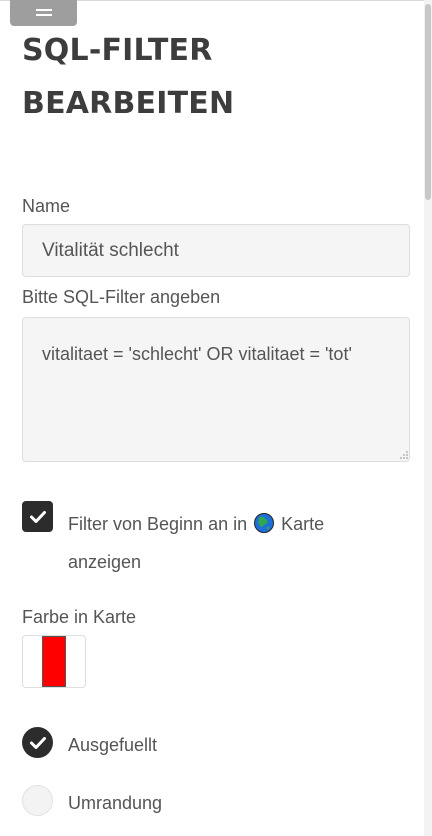 The width and height of the screenshot is (432, 836). Describe the element at coordinates (121, 297) in the screenshot. I see `sql-filter-label: Bitte SQL-Filter angeben` at that location.